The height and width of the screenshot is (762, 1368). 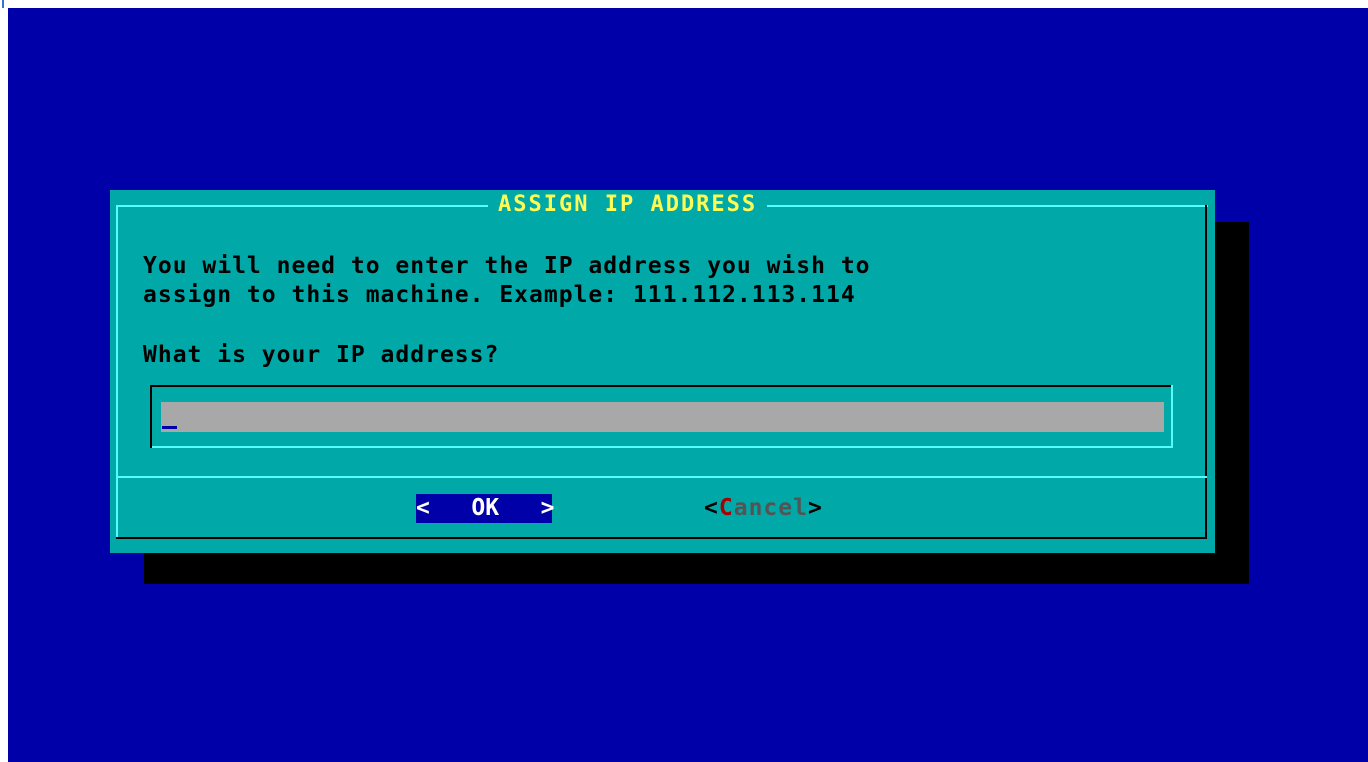 What do you see at coordinates (321, 355) in the screenshot?
I see `ip-question-label: What is your IP address?` at bounding box center [321, 355].